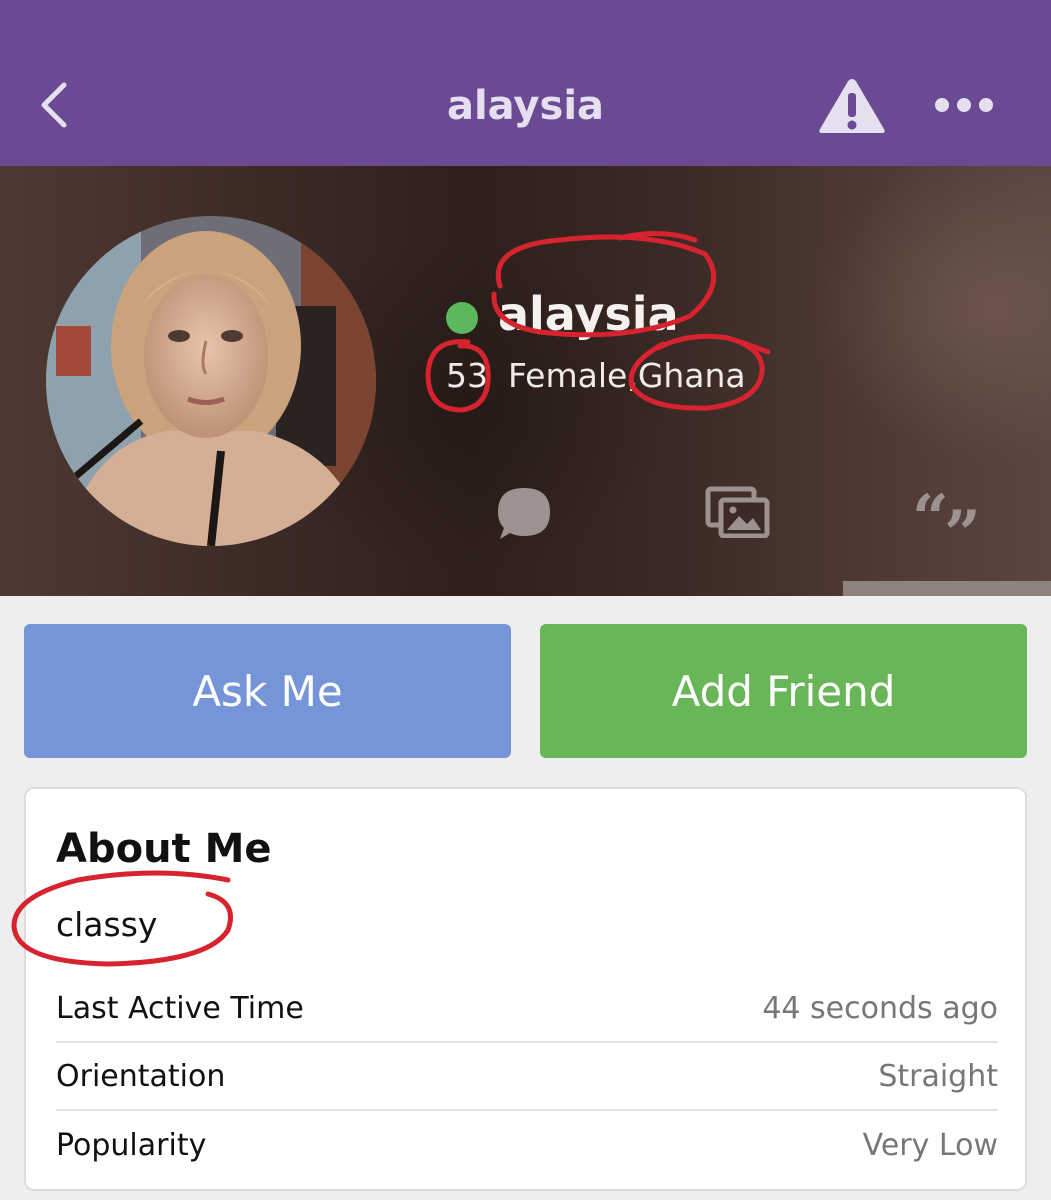  I want to click on profile-details: 53 Female,Ghana, so click(596, 376).